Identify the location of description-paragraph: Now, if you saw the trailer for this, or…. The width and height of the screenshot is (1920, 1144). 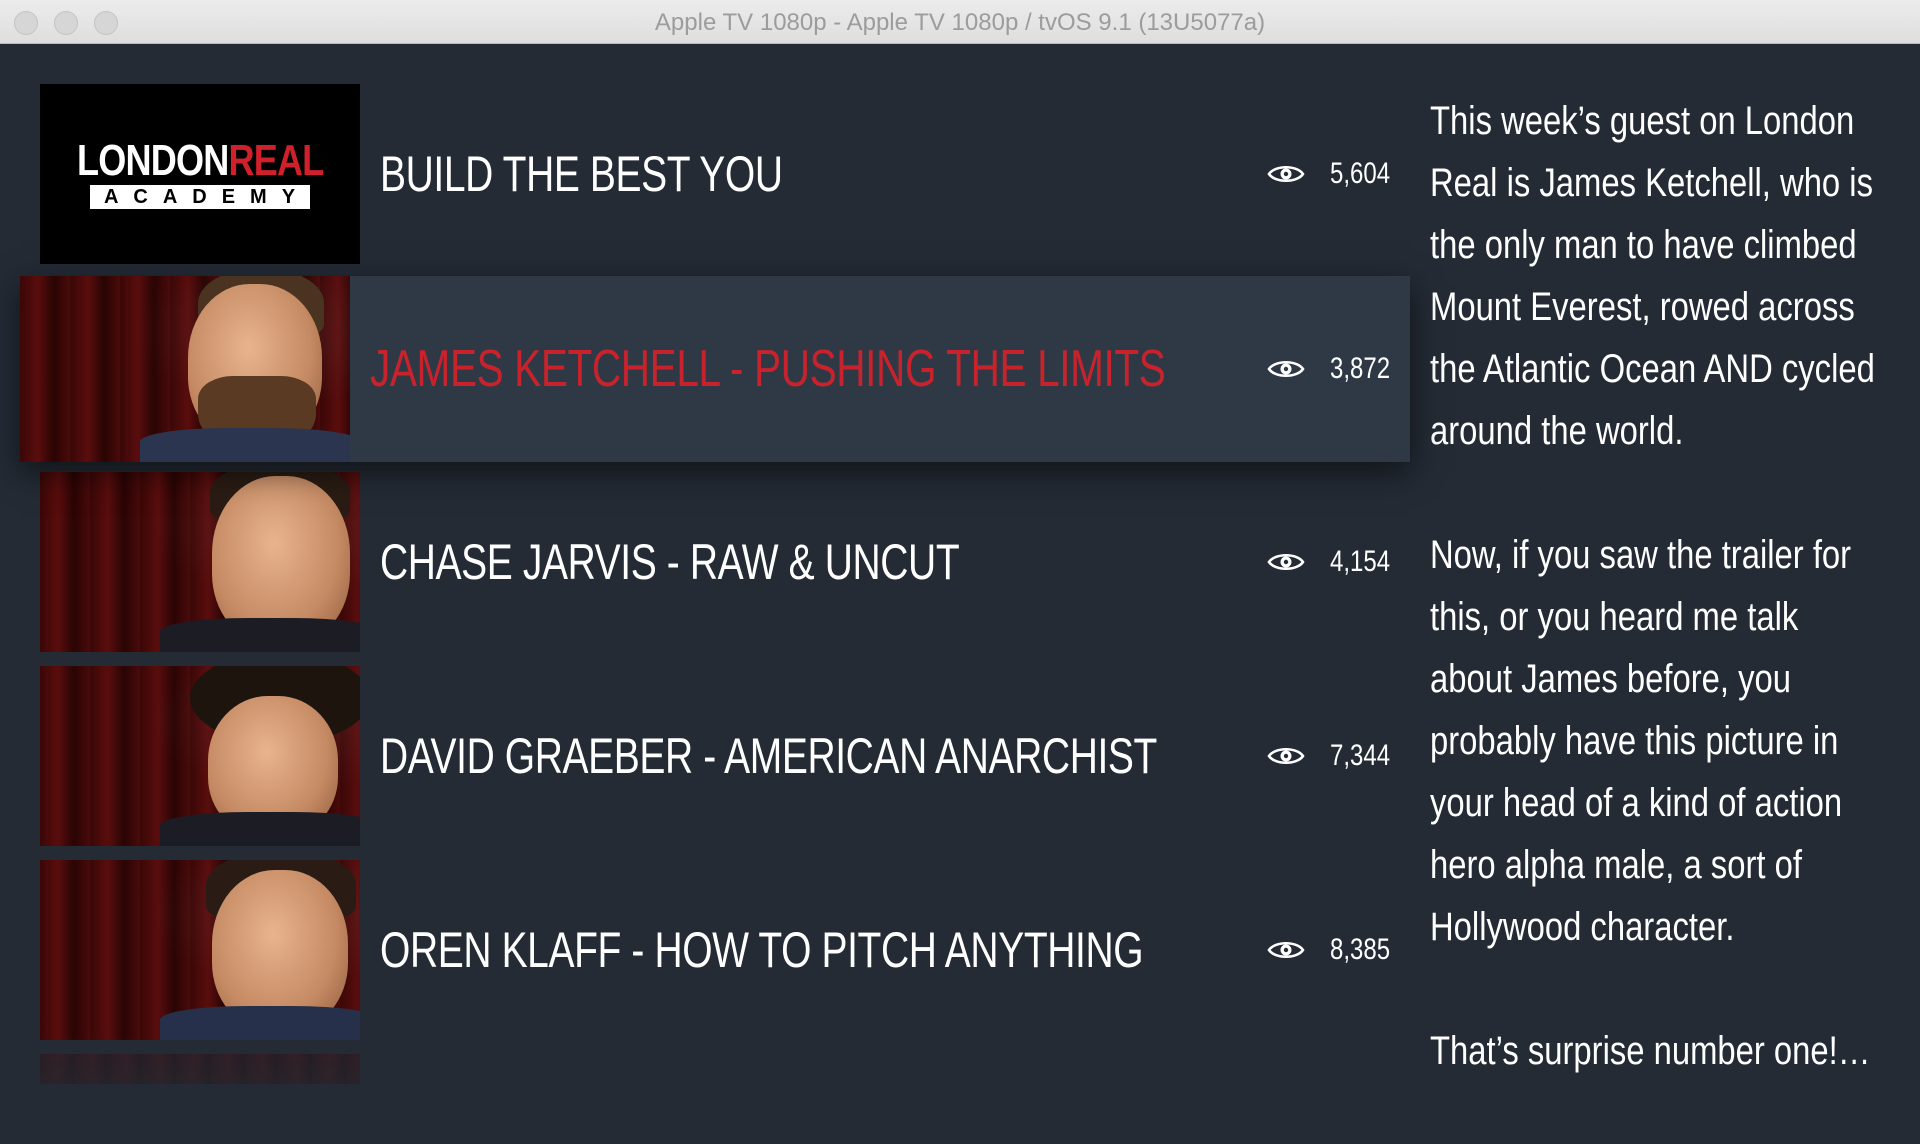
(1641, 741).